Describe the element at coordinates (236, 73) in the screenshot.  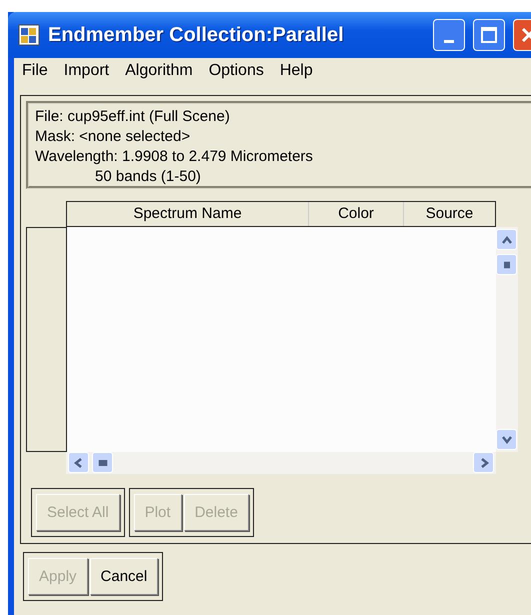
I see `menu-item: Options` at that location.